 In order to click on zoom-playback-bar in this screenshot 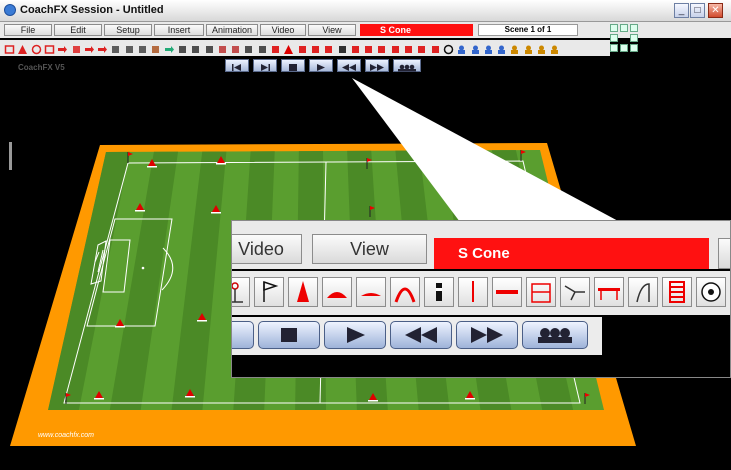, I will do `click(417, 336)`.